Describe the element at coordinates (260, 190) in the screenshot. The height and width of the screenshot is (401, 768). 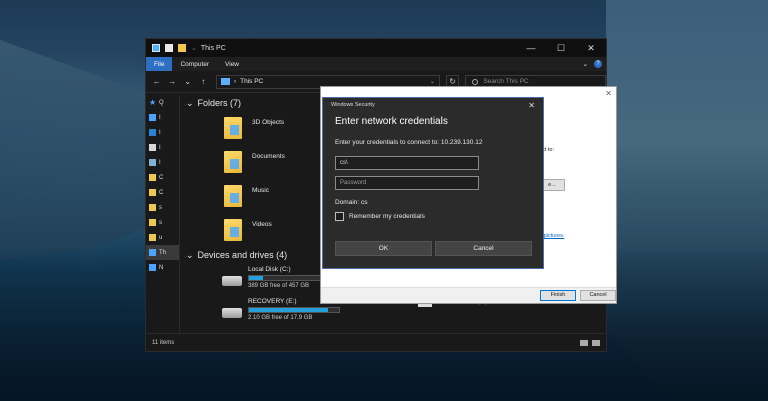
I see `folder-label: Music` at that location.